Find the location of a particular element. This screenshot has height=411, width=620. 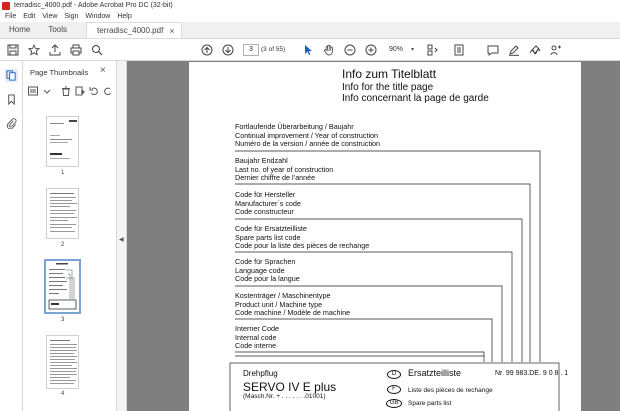

thumbnail-number: 2 is located at coordinates (63, 245).